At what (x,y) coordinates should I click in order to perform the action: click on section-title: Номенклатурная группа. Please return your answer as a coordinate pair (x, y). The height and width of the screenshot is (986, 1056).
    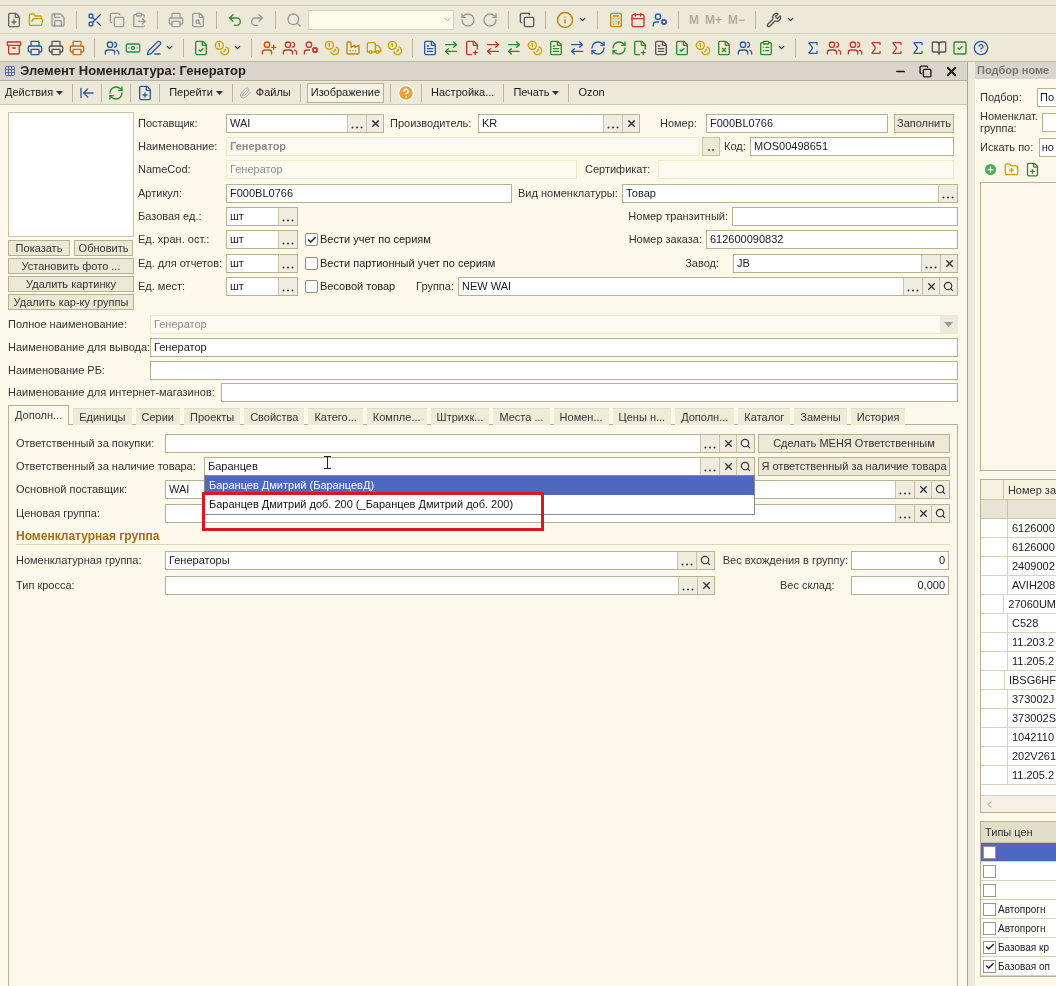
    Looking at the image, I should click on (88, 536).